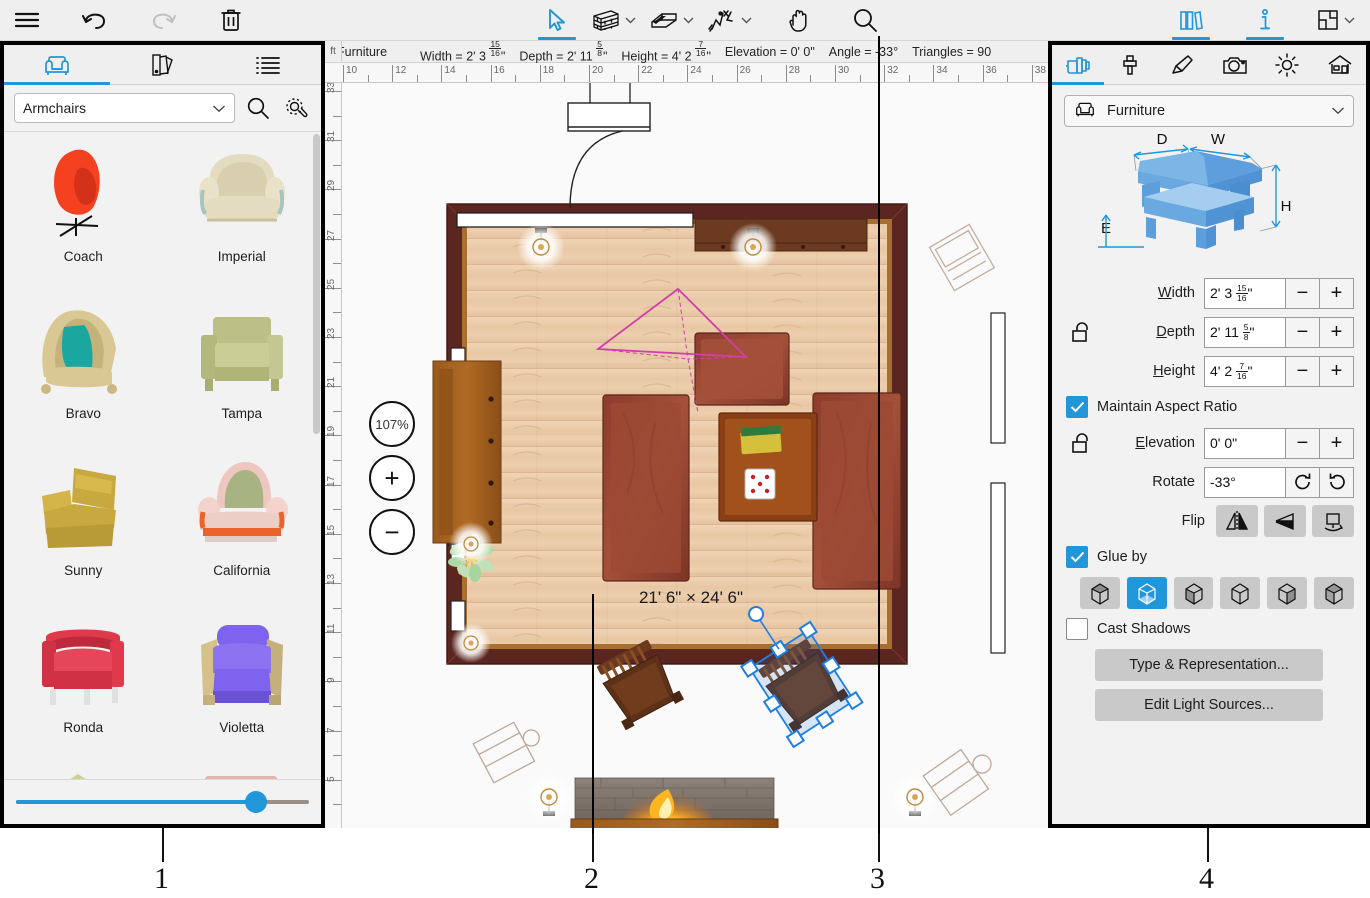  Describe the element at coordinates (392, 532) in the screenshot. I see `zoom-out-button: −` at that location.